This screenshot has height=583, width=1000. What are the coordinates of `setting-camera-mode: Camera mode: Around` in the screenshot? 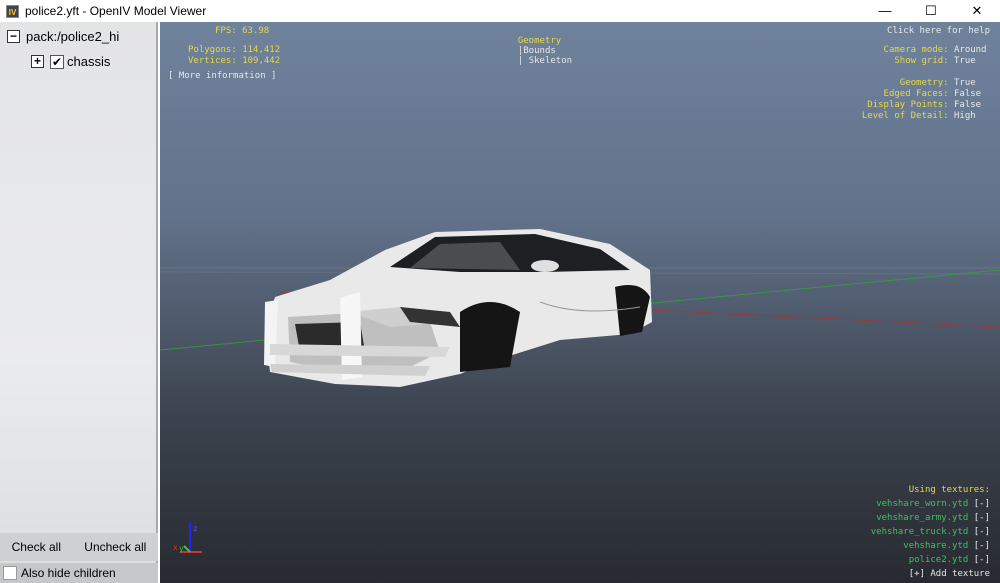 It's located at (926, 50).